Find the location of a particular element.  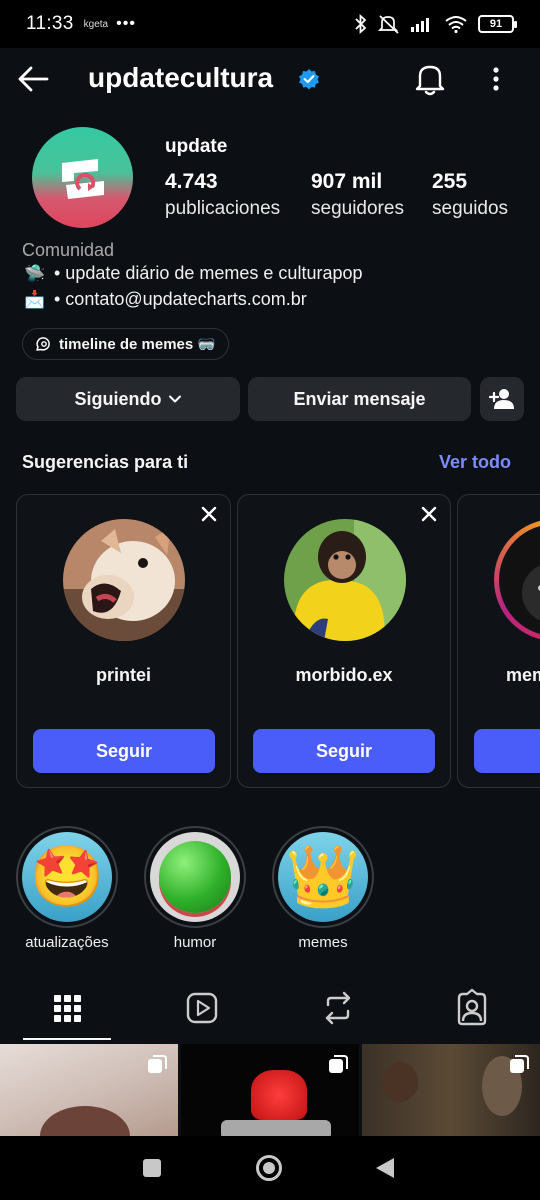

back-arrow-icon is located at coordinates (33, 79).